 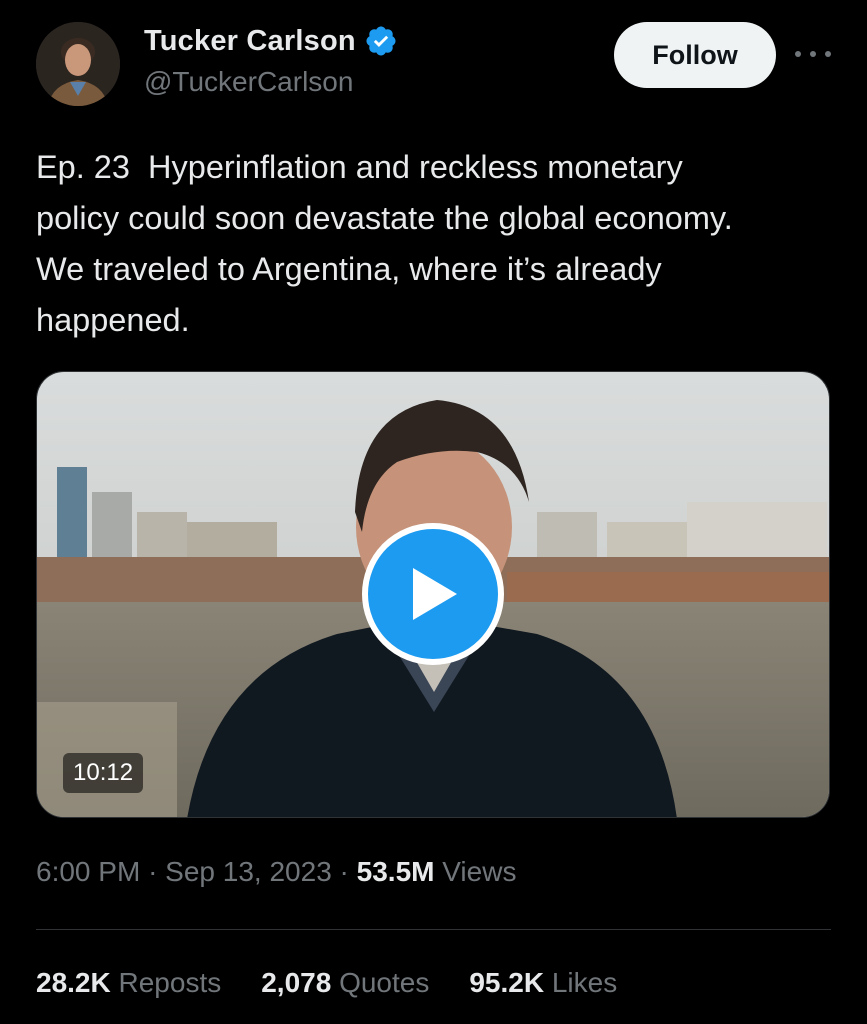 I want to click on reposts-count: 28.2K, so click(x=73, y=982).